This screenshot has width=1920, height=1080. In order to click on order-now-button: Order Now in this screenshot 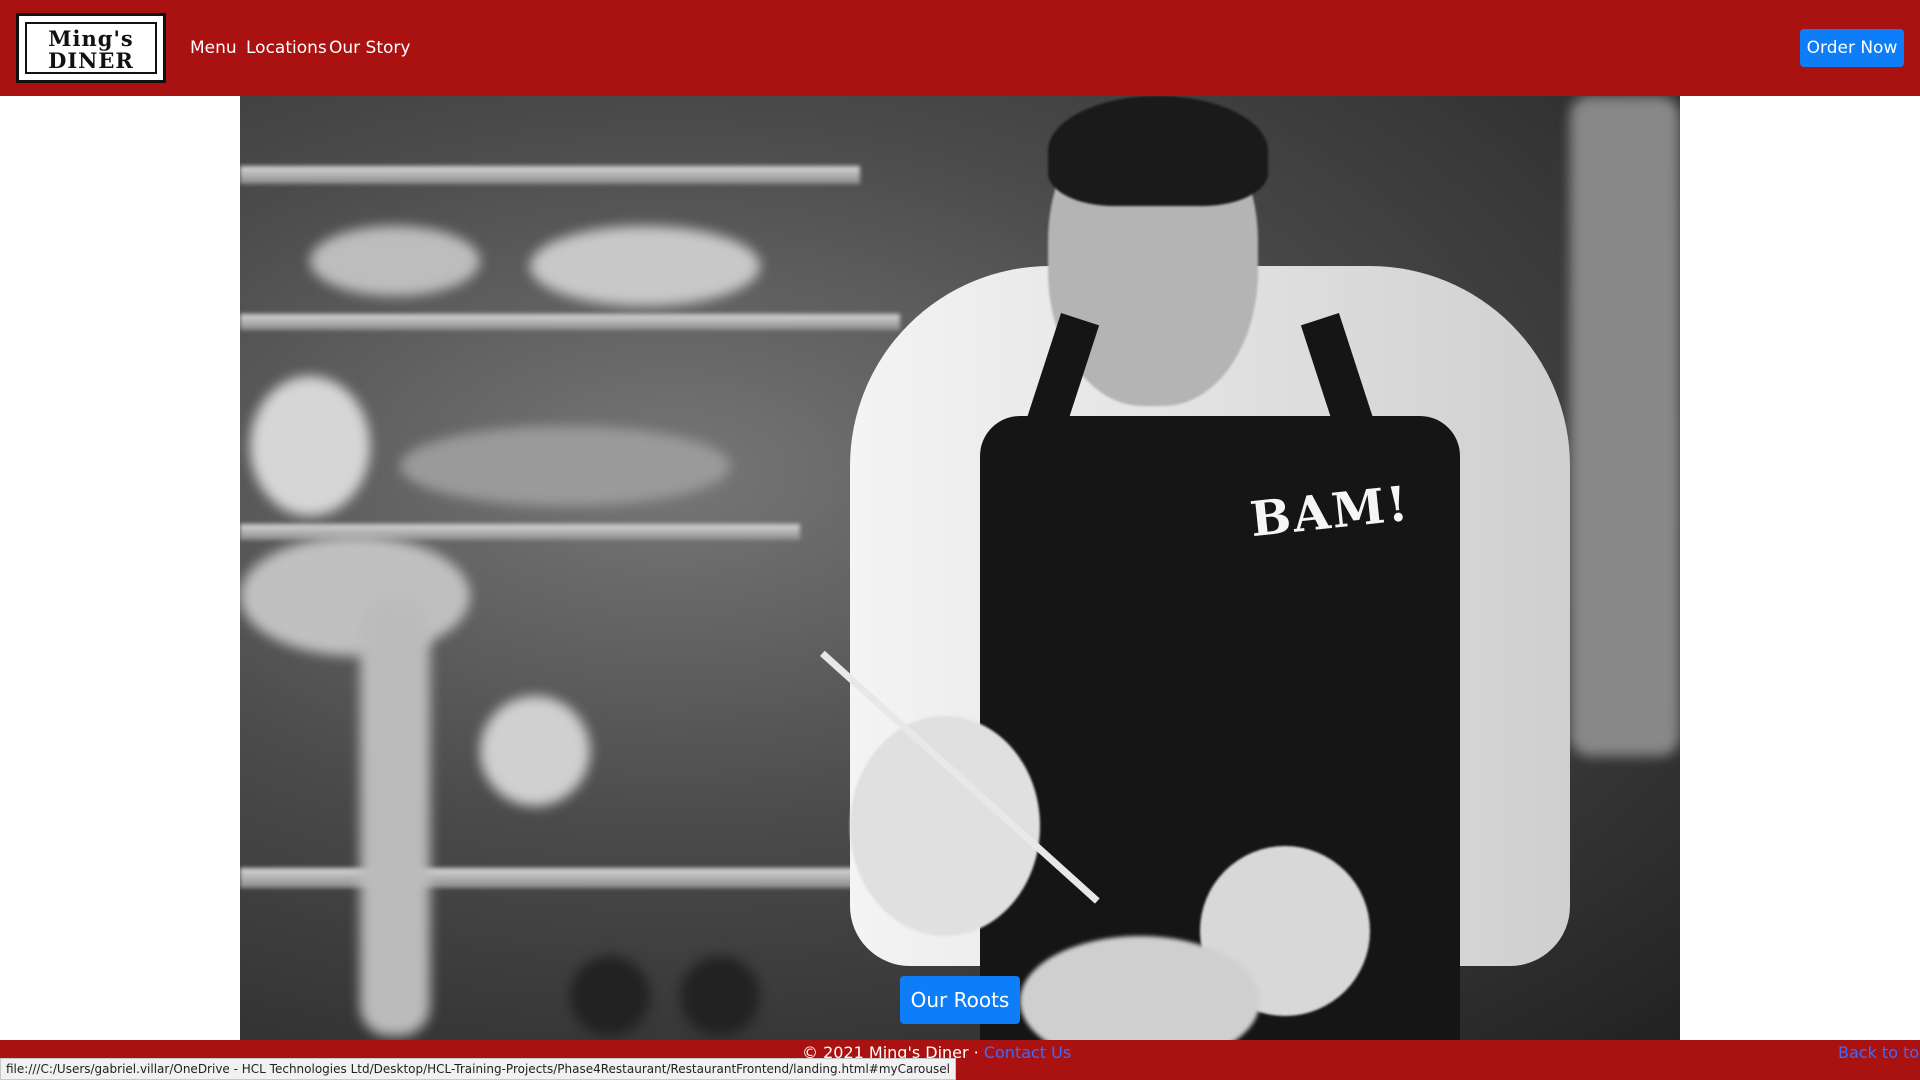, I will do `click(1852, 48)`.